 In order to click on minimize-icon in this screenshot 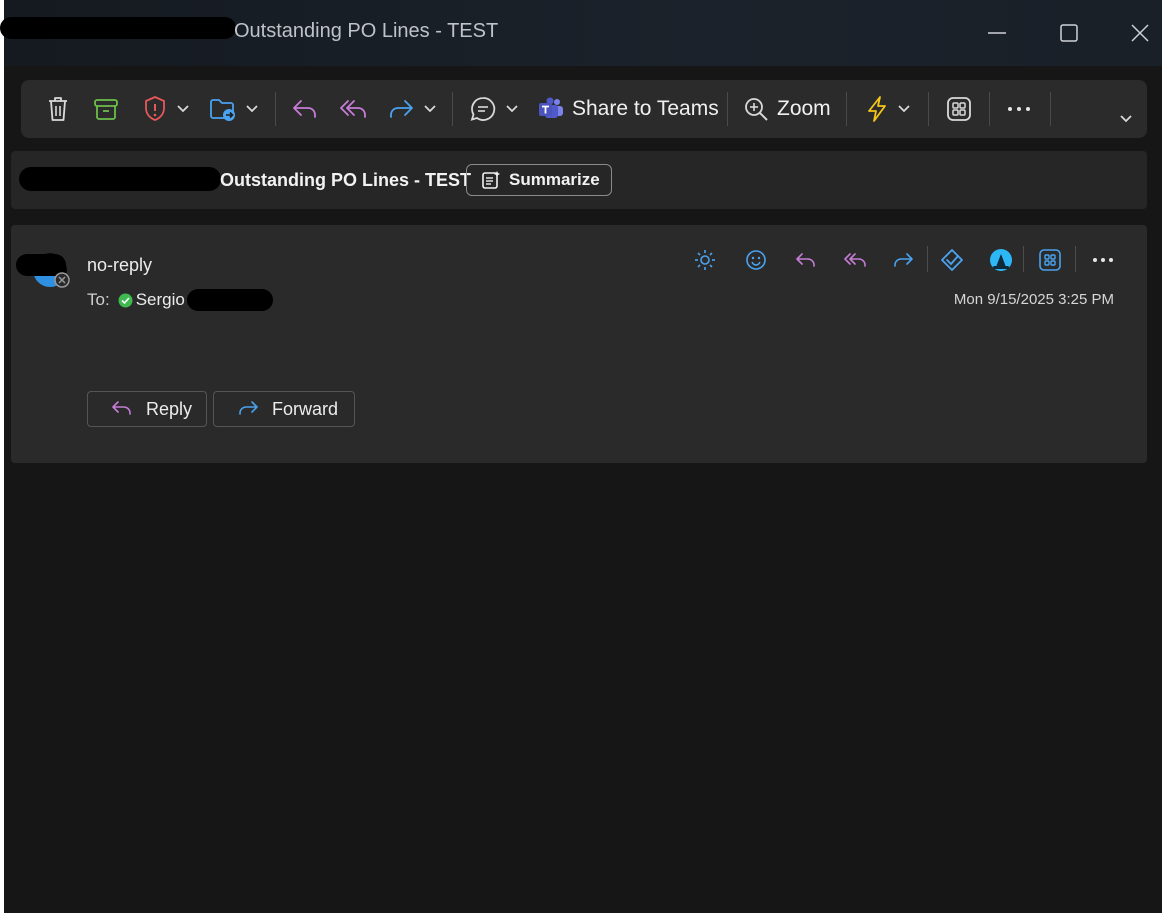, I will do `click(997, 33)`.